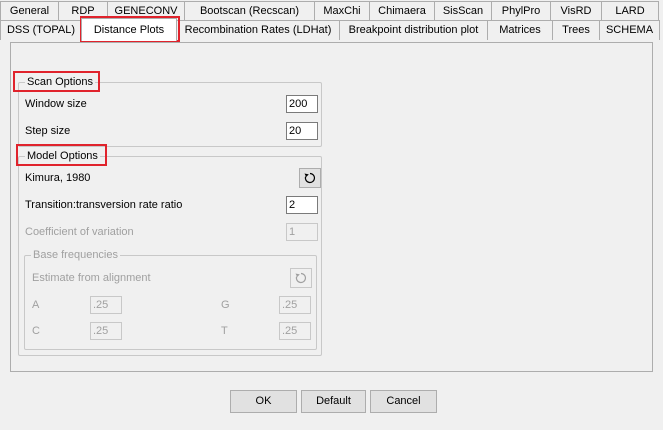 The width and height of the screenshot is (663, 430). What do you see at coordinates (402, 11) in the screenshot?
I see `tab-chimaera: Chimaera` at bounding box center [402, 11].